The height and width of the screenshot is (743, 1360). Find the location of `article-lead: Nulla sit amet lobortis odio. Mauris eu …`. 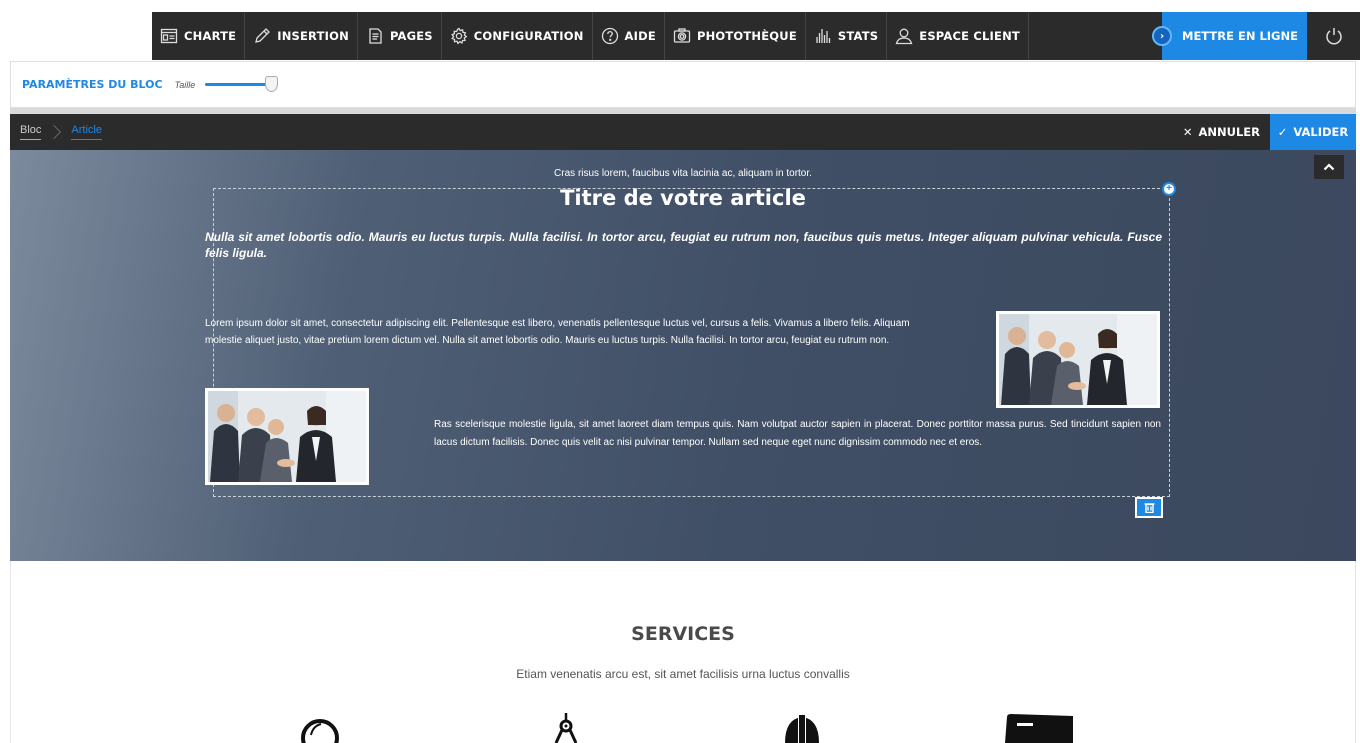

article-lead: Nulla sit amet lobortis odio. Mauris eu … is located at coordinates (683, 245).